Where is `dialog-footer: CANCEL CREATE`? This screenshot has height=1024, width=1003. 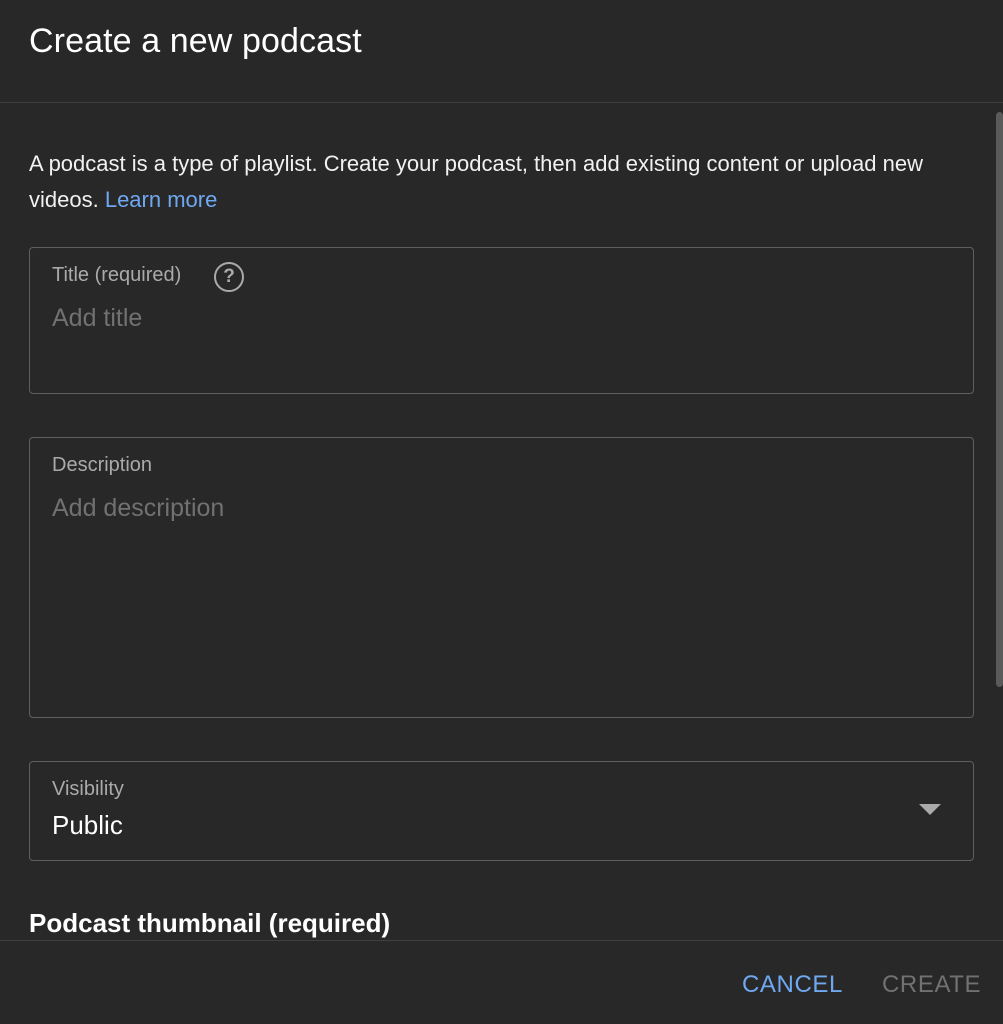 dialog-footer: CANCEL CREATE is located at coordinates (501, 982).